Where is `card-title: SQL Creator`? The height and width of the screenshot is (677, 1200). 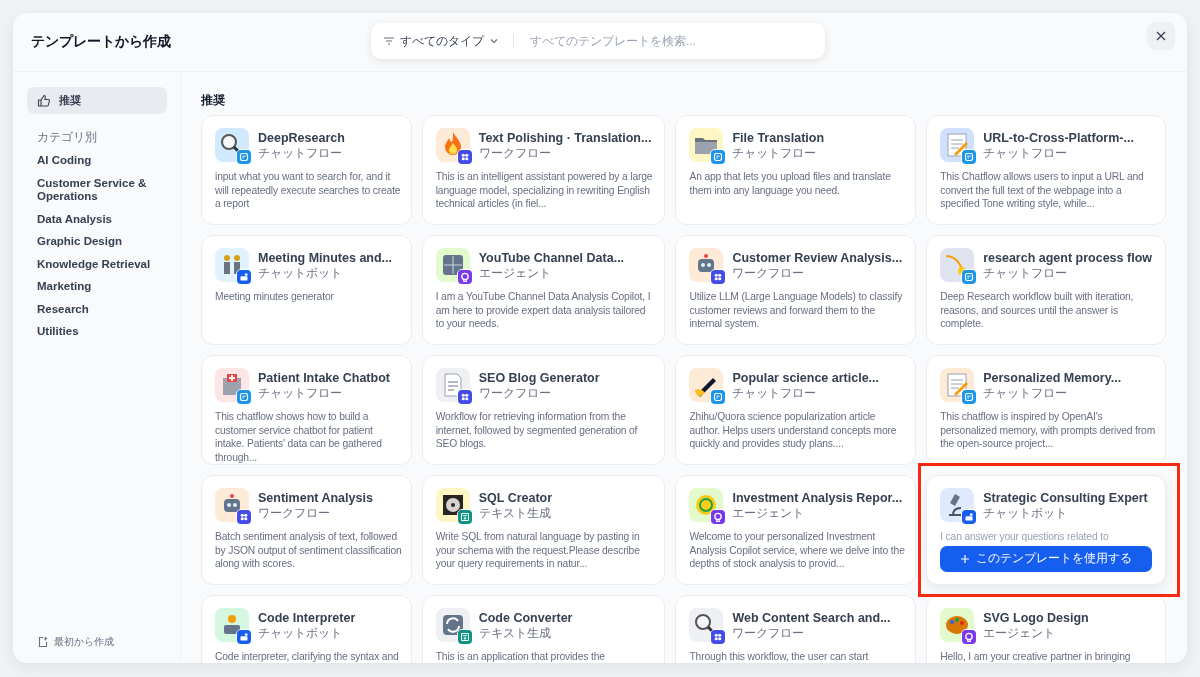 card-title: SQL Creator is located at coordinates (515, 498).